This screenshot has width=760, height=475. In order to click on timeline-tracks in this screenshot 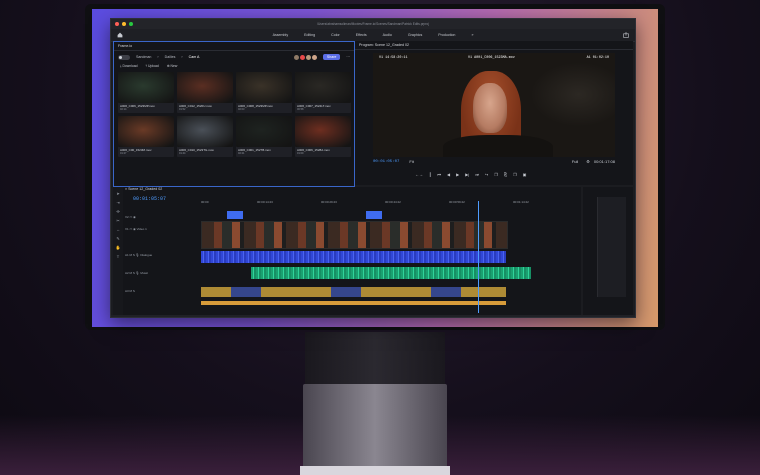, I will do `click(390, 257)`.